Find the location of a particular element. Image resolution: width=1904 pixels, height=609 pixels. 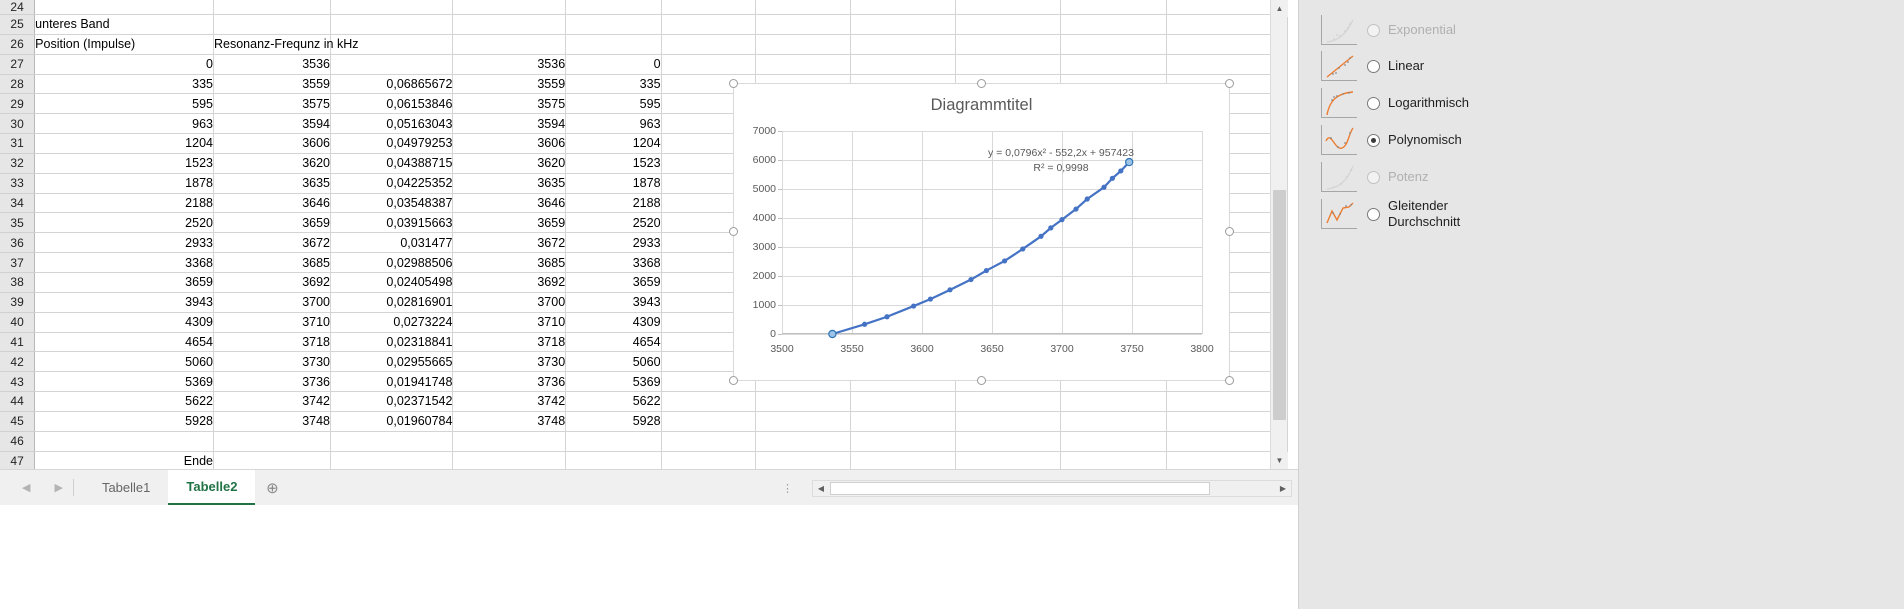

cell: Position (Impulse) is located at coordinates (124, 44).